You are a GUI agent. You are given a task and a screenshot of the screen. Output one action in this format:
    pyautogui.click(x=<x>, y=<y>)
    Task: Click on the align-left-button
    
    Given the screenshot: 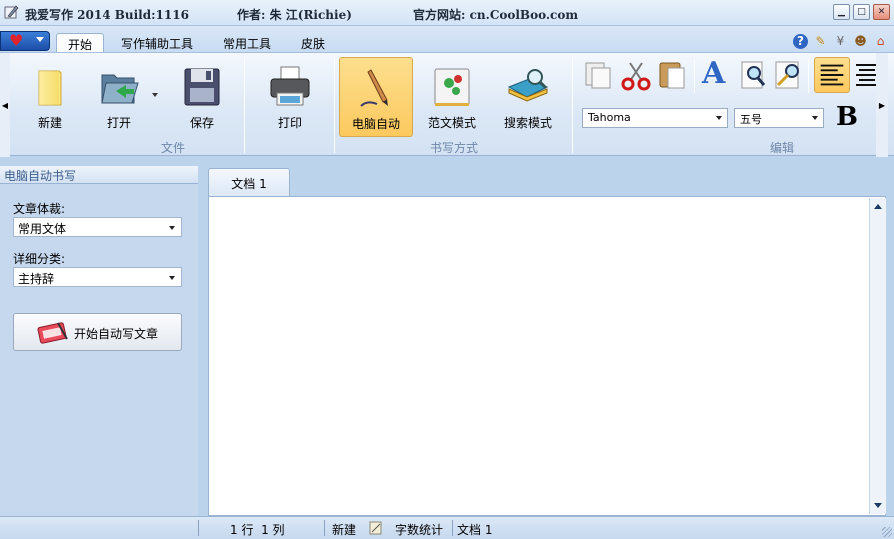 What is the action you would take?
    pyautogui.click(x=832, y=75)
    